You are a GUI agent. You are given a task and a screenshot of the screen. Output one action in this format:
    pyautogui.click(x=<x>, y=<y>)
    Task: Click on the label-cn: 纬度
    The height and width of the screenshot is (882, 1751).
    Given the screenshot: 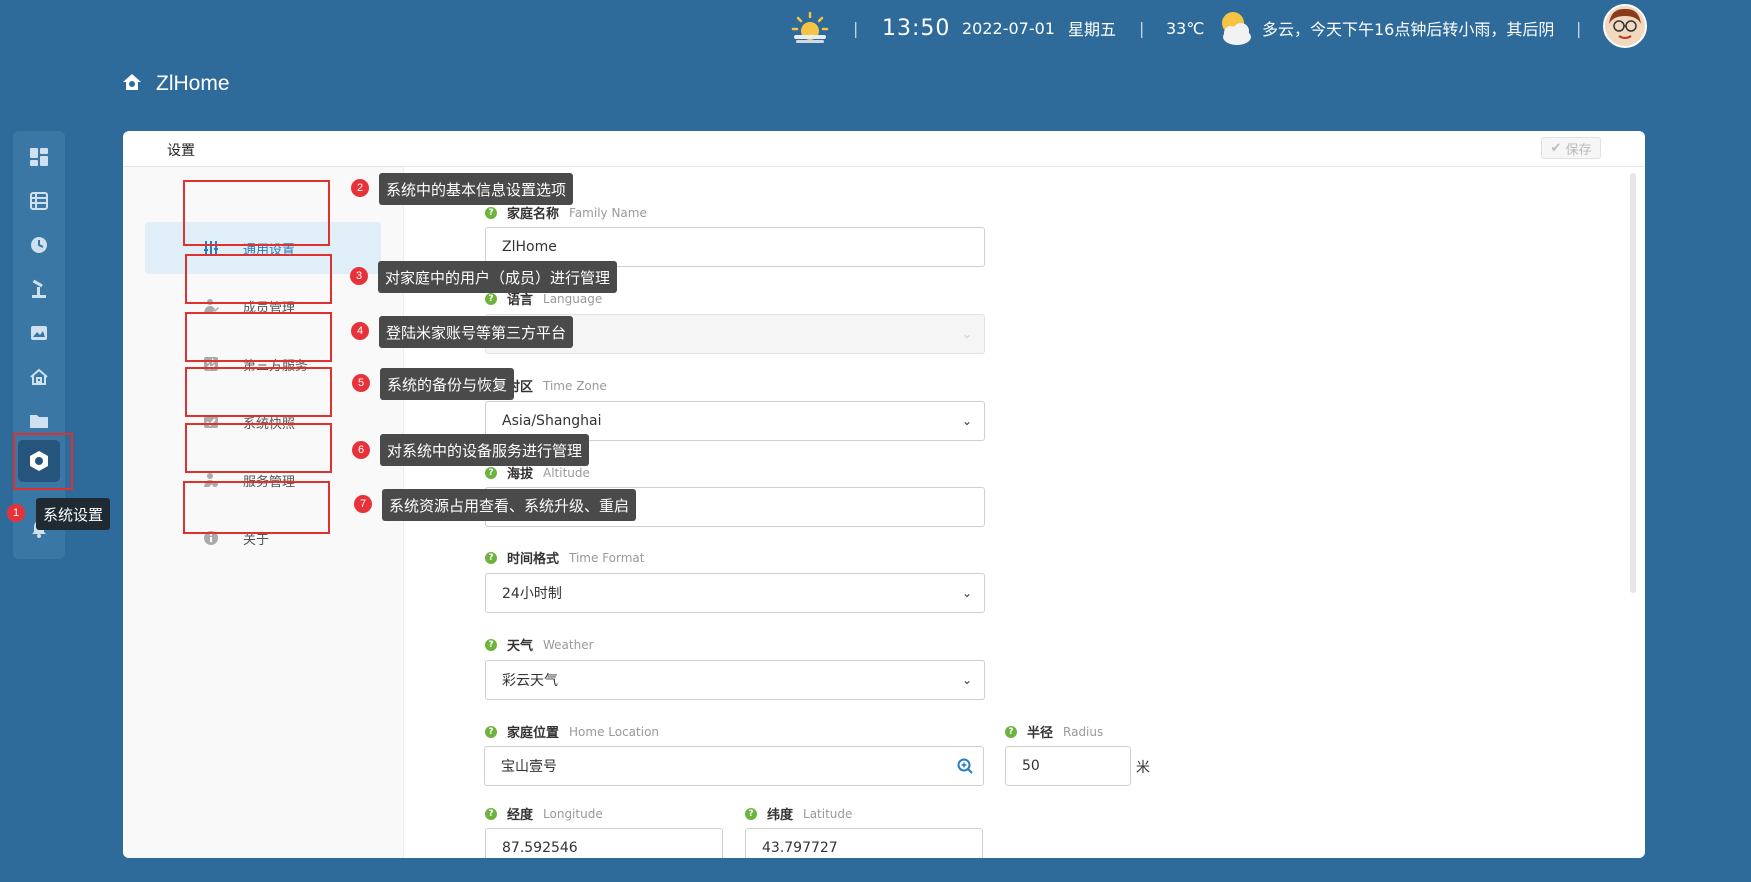 What is the action you would take?
    pyautogui.click(x=780, y=815)
    